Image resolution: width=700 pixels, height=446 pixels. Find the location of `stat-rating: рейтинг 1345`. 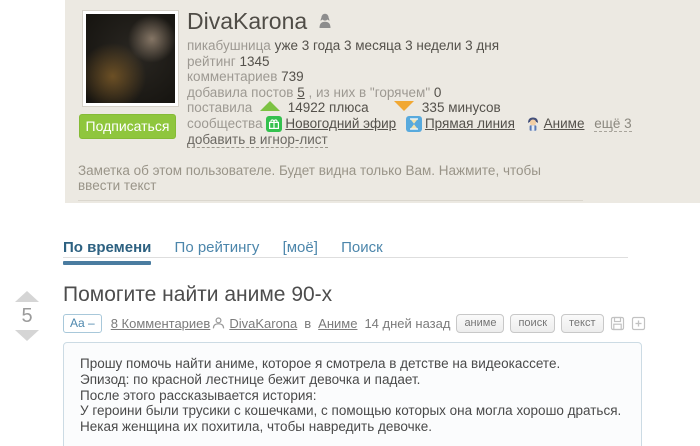

stat-rating: рейтинг 1345 is located at coordinates (228, 61).